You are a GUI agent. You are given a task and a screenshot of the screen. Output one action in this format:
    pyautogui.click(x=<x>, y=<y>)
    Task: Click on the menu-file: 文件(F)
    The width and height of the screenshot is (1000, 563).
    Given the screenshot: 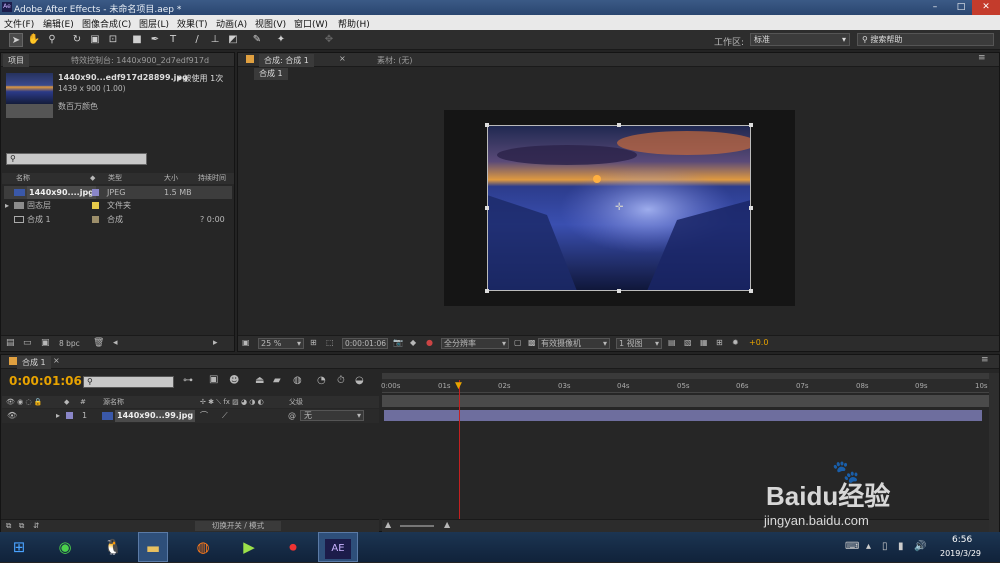 What is the action you would take?
    pyautogui.click(x=19, y=23)
    